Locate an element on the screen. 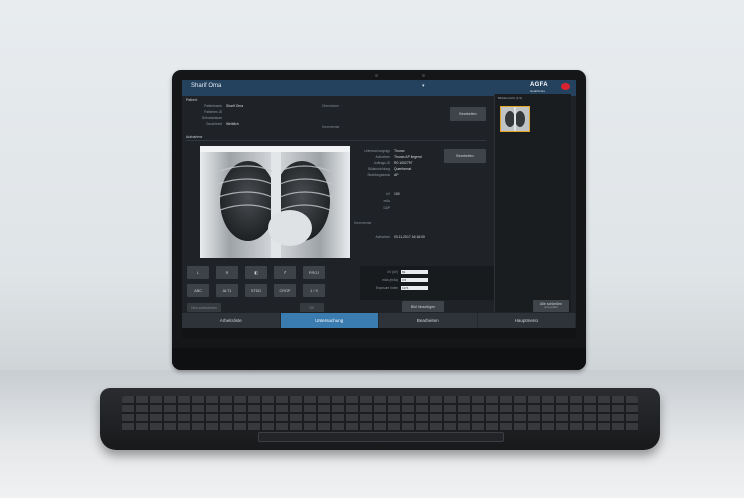 This screenshot has height=498, width=744. thumbnail-header: Bildübersicht (1/1) is located at coordinates (510, 98).